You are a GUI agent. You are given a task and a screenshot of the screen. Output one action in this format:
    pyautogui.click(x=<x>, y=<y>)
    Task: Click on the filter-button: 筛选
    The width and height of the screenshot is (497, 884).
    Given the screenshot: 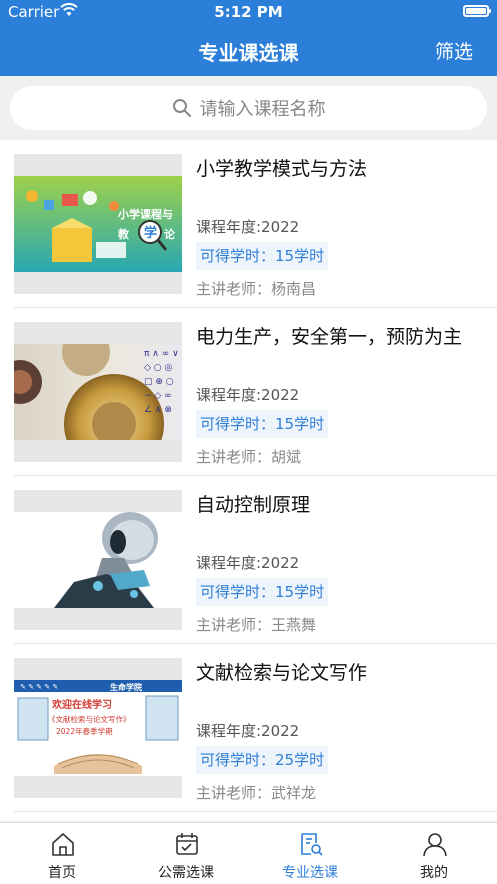 What is the action you would take?
    pyautogui.click(x=454, y=50)
    